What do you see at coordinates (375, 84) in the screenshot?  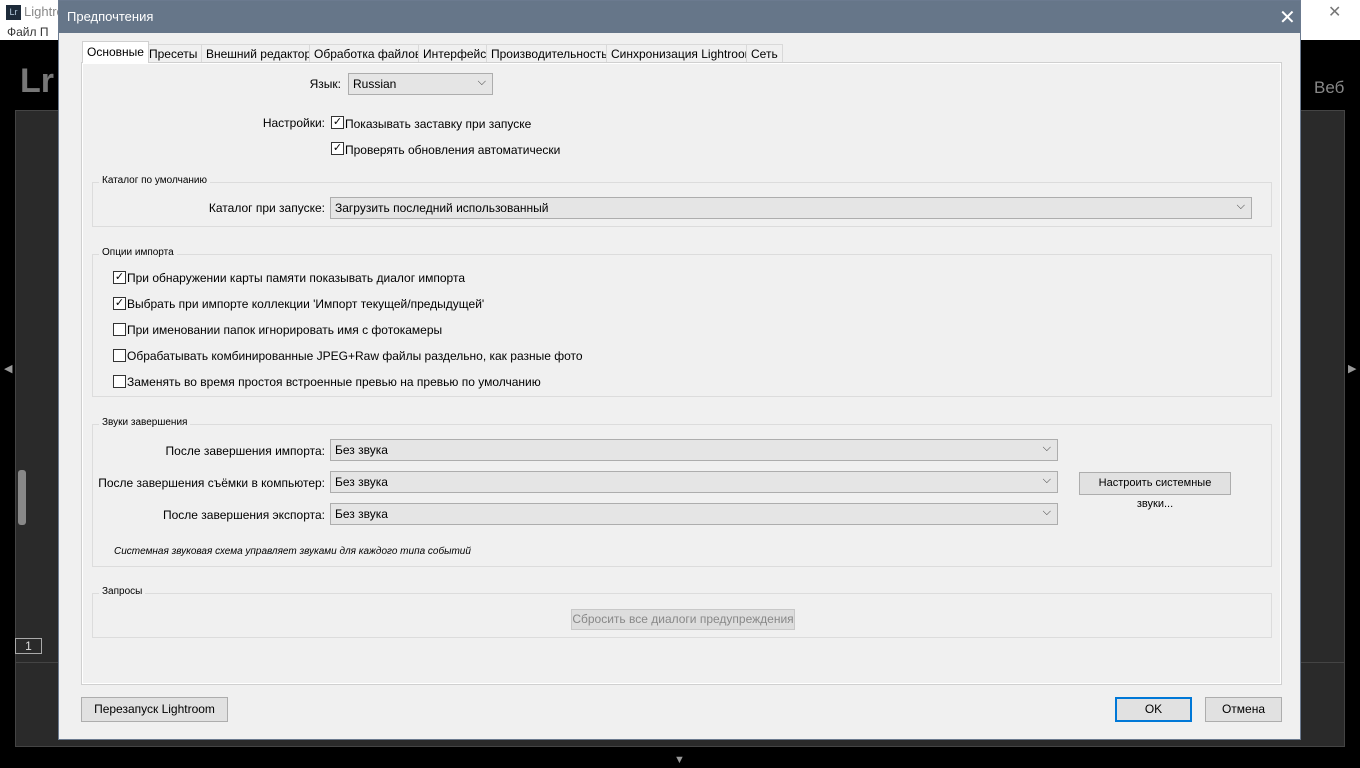 I see `language-value: Russian` at bounding box center [375, 84].